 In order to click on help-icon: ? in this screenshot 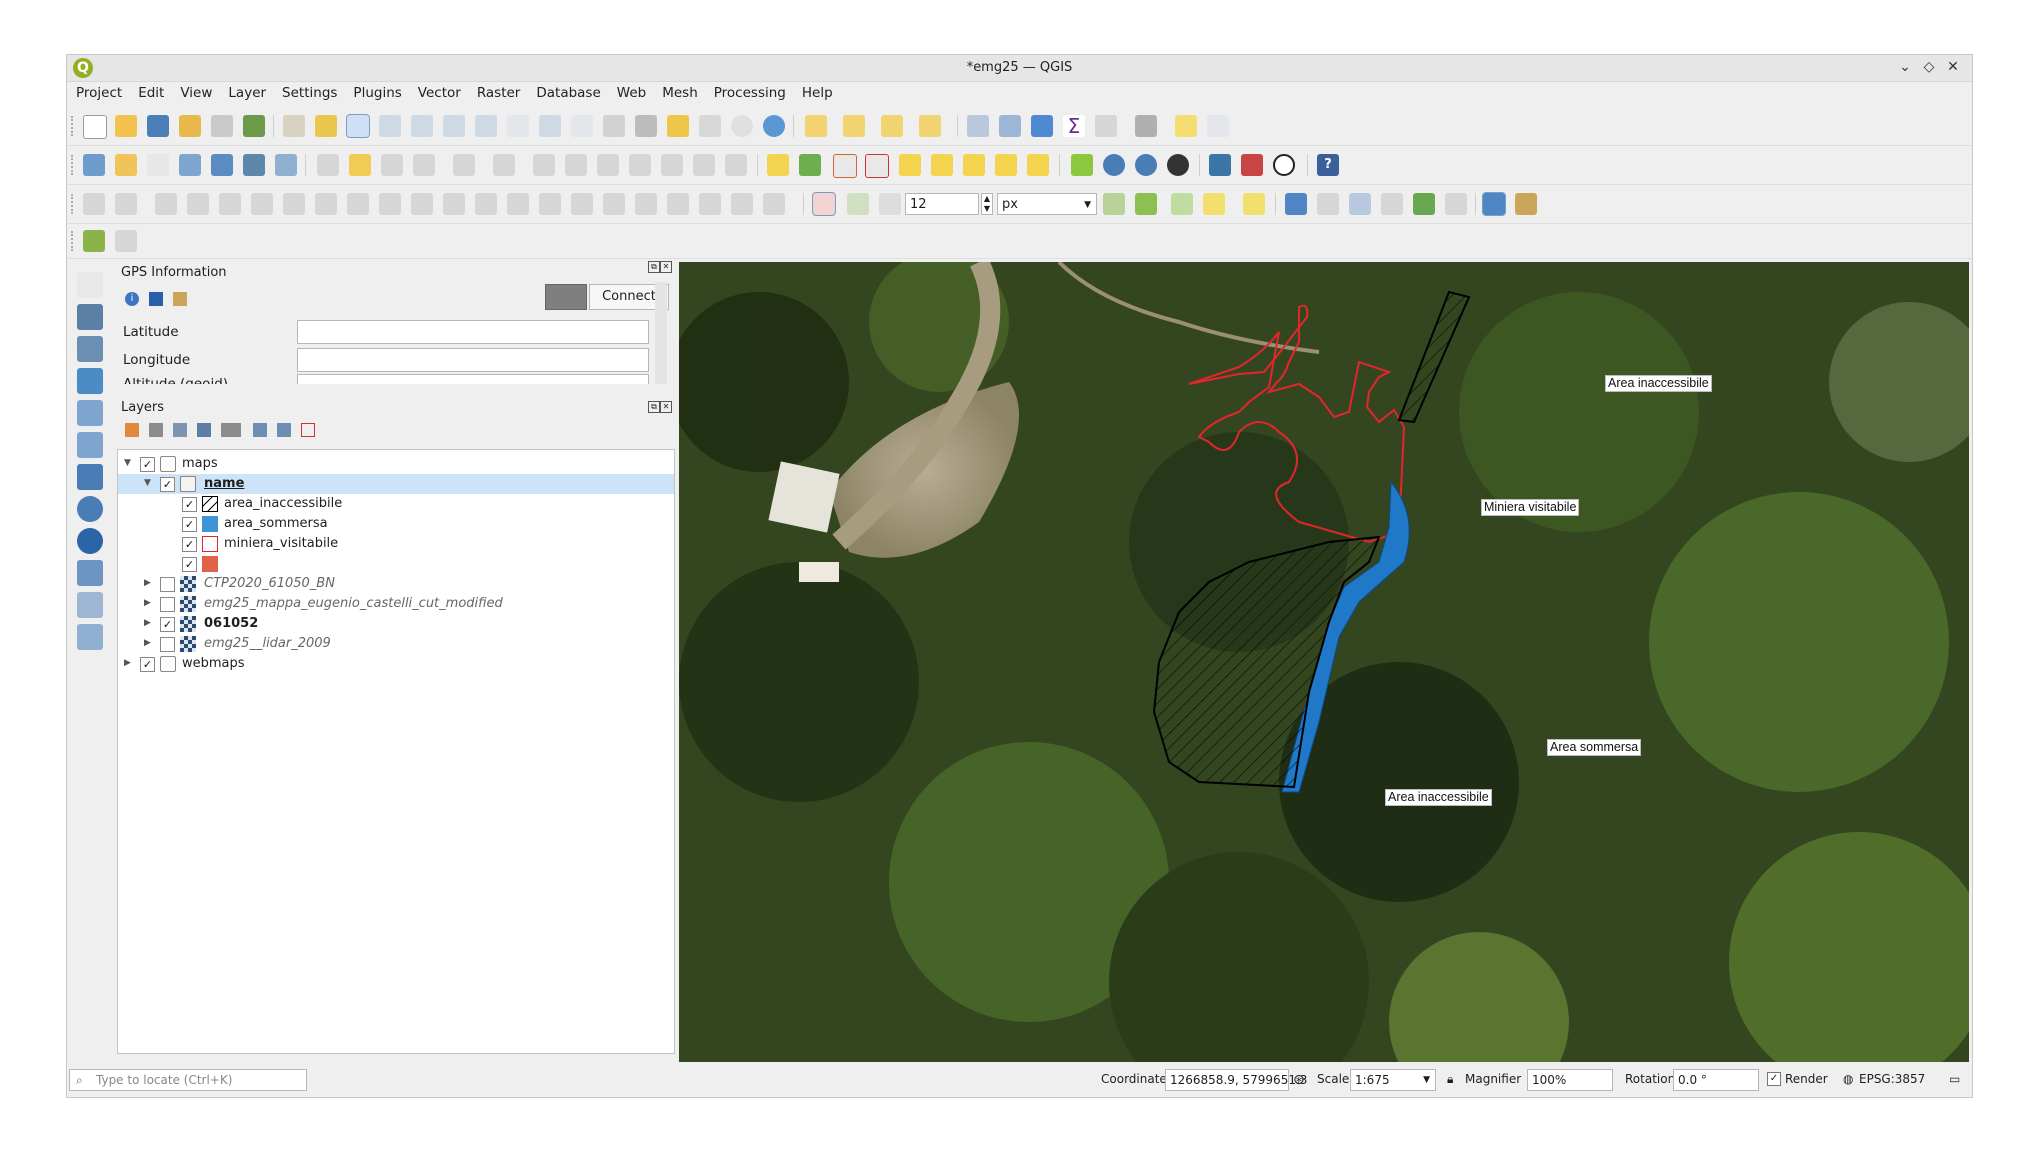, I will do `click(1328, 165)`.